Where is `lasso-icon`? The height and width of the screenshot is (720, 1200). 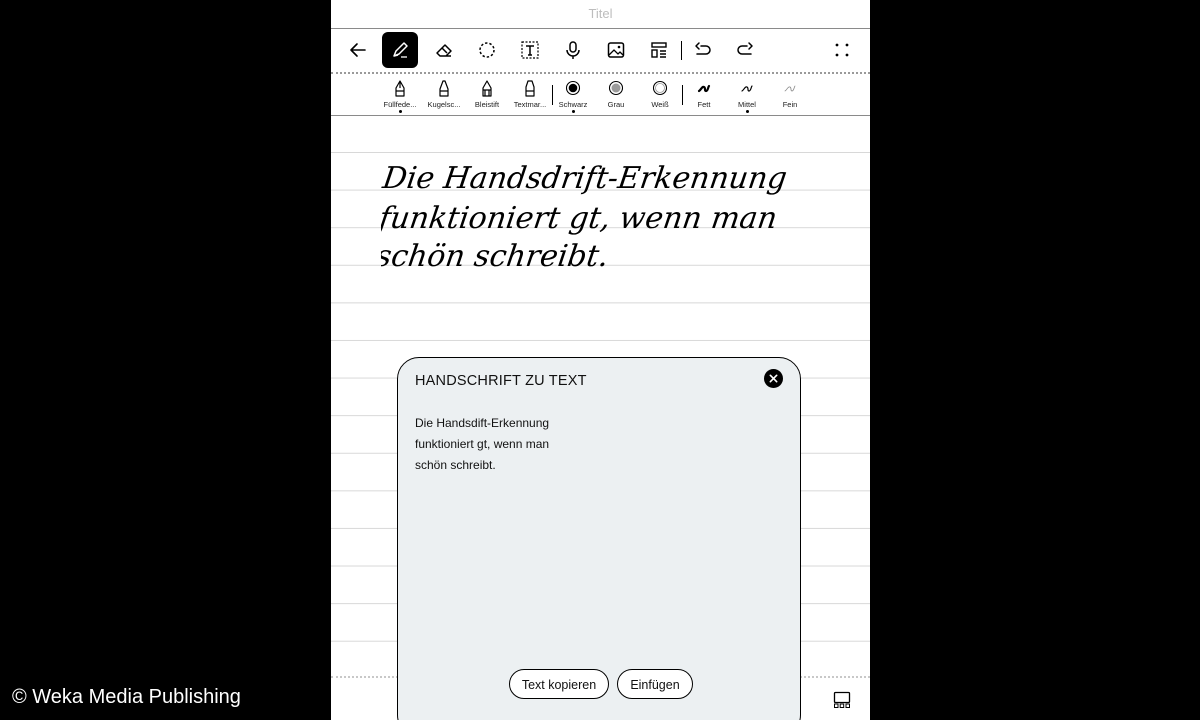 lasso-icon is located at coordinates (487, 50).